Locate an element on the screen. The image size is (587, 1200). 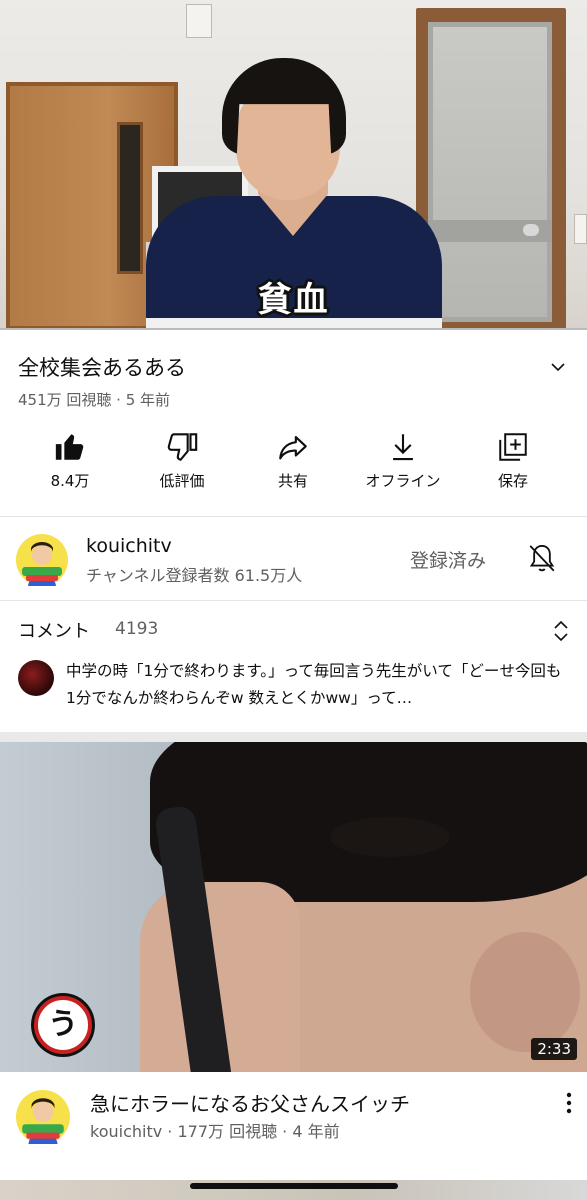
scene-door-knob is located at coordinates (531, 230).